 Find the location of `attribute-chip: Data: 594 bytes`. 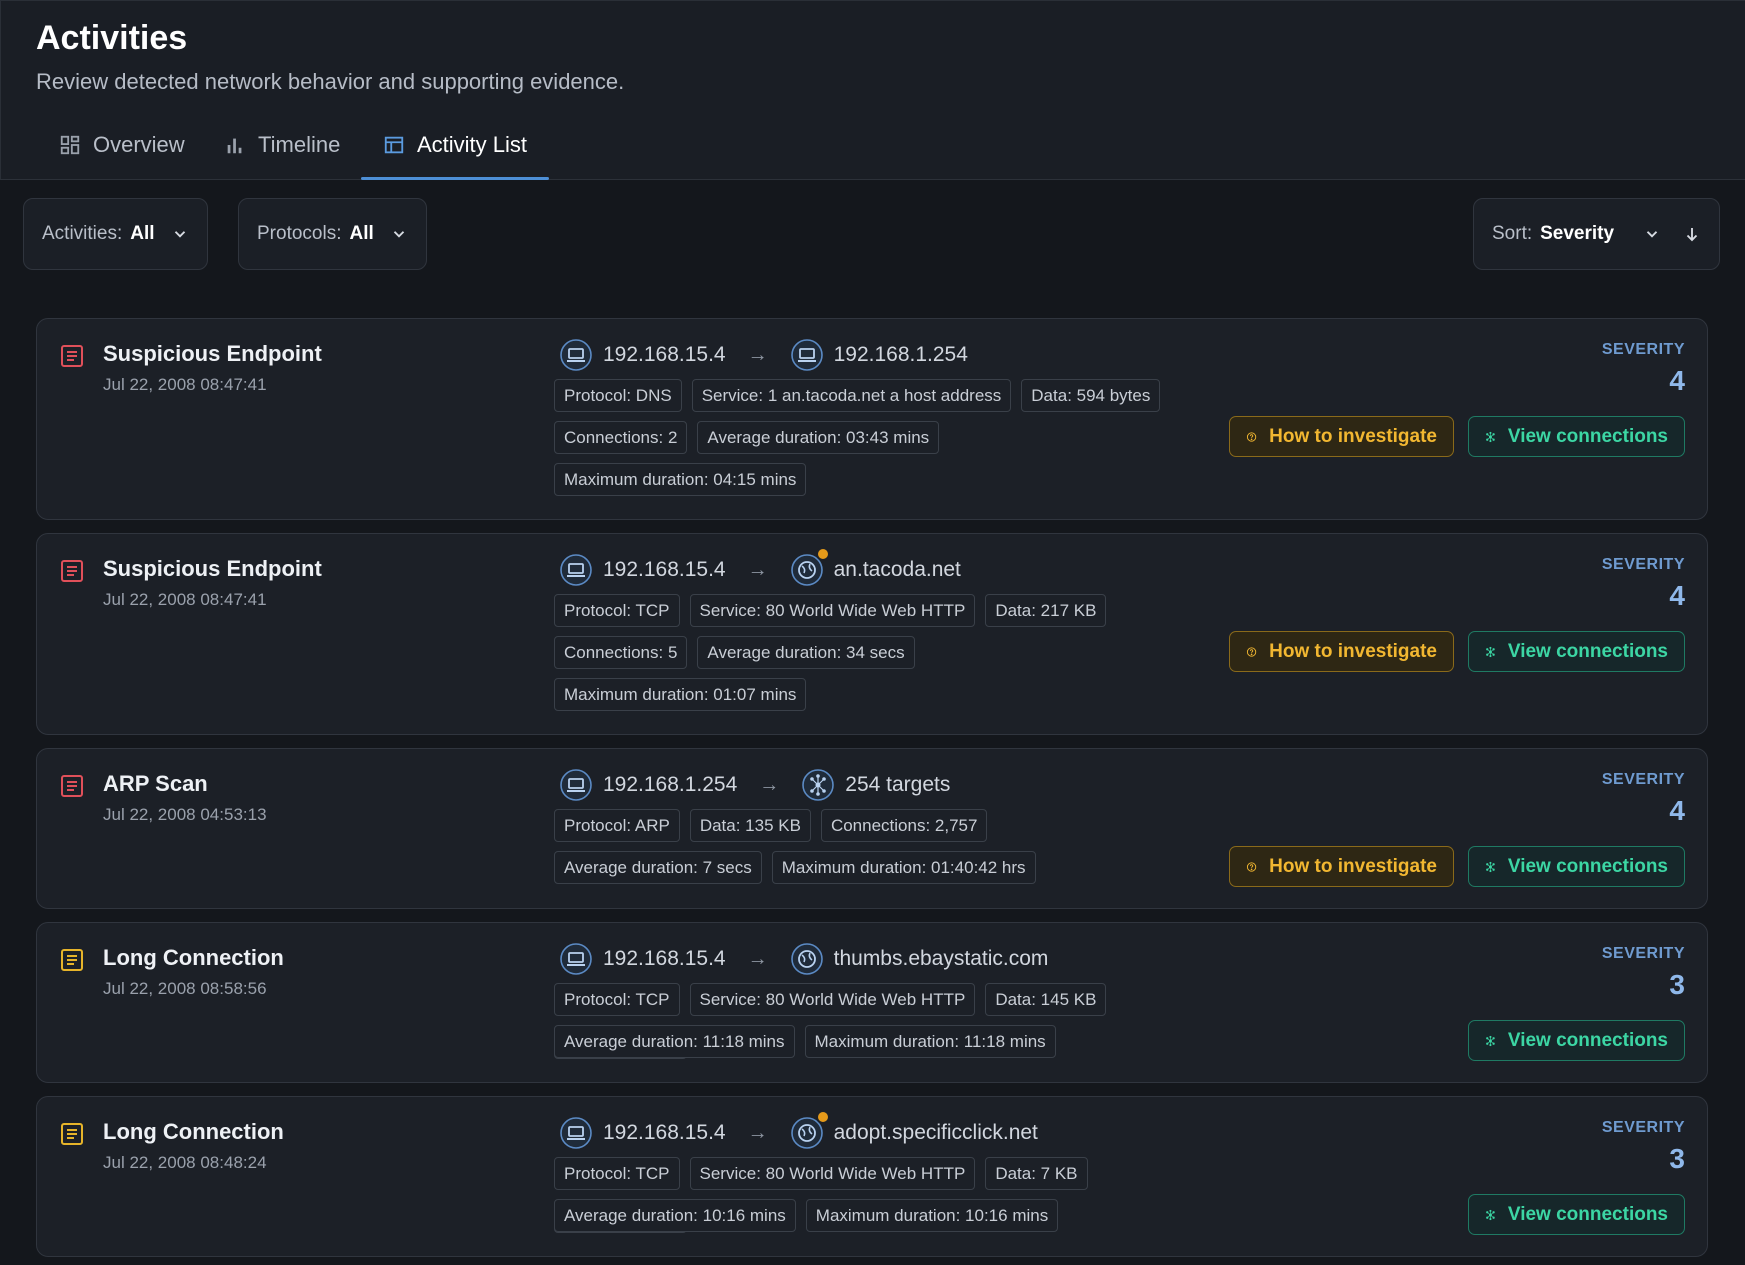

attribute-chip: Data: 594 bytes is located at coordinates (1091, 395).